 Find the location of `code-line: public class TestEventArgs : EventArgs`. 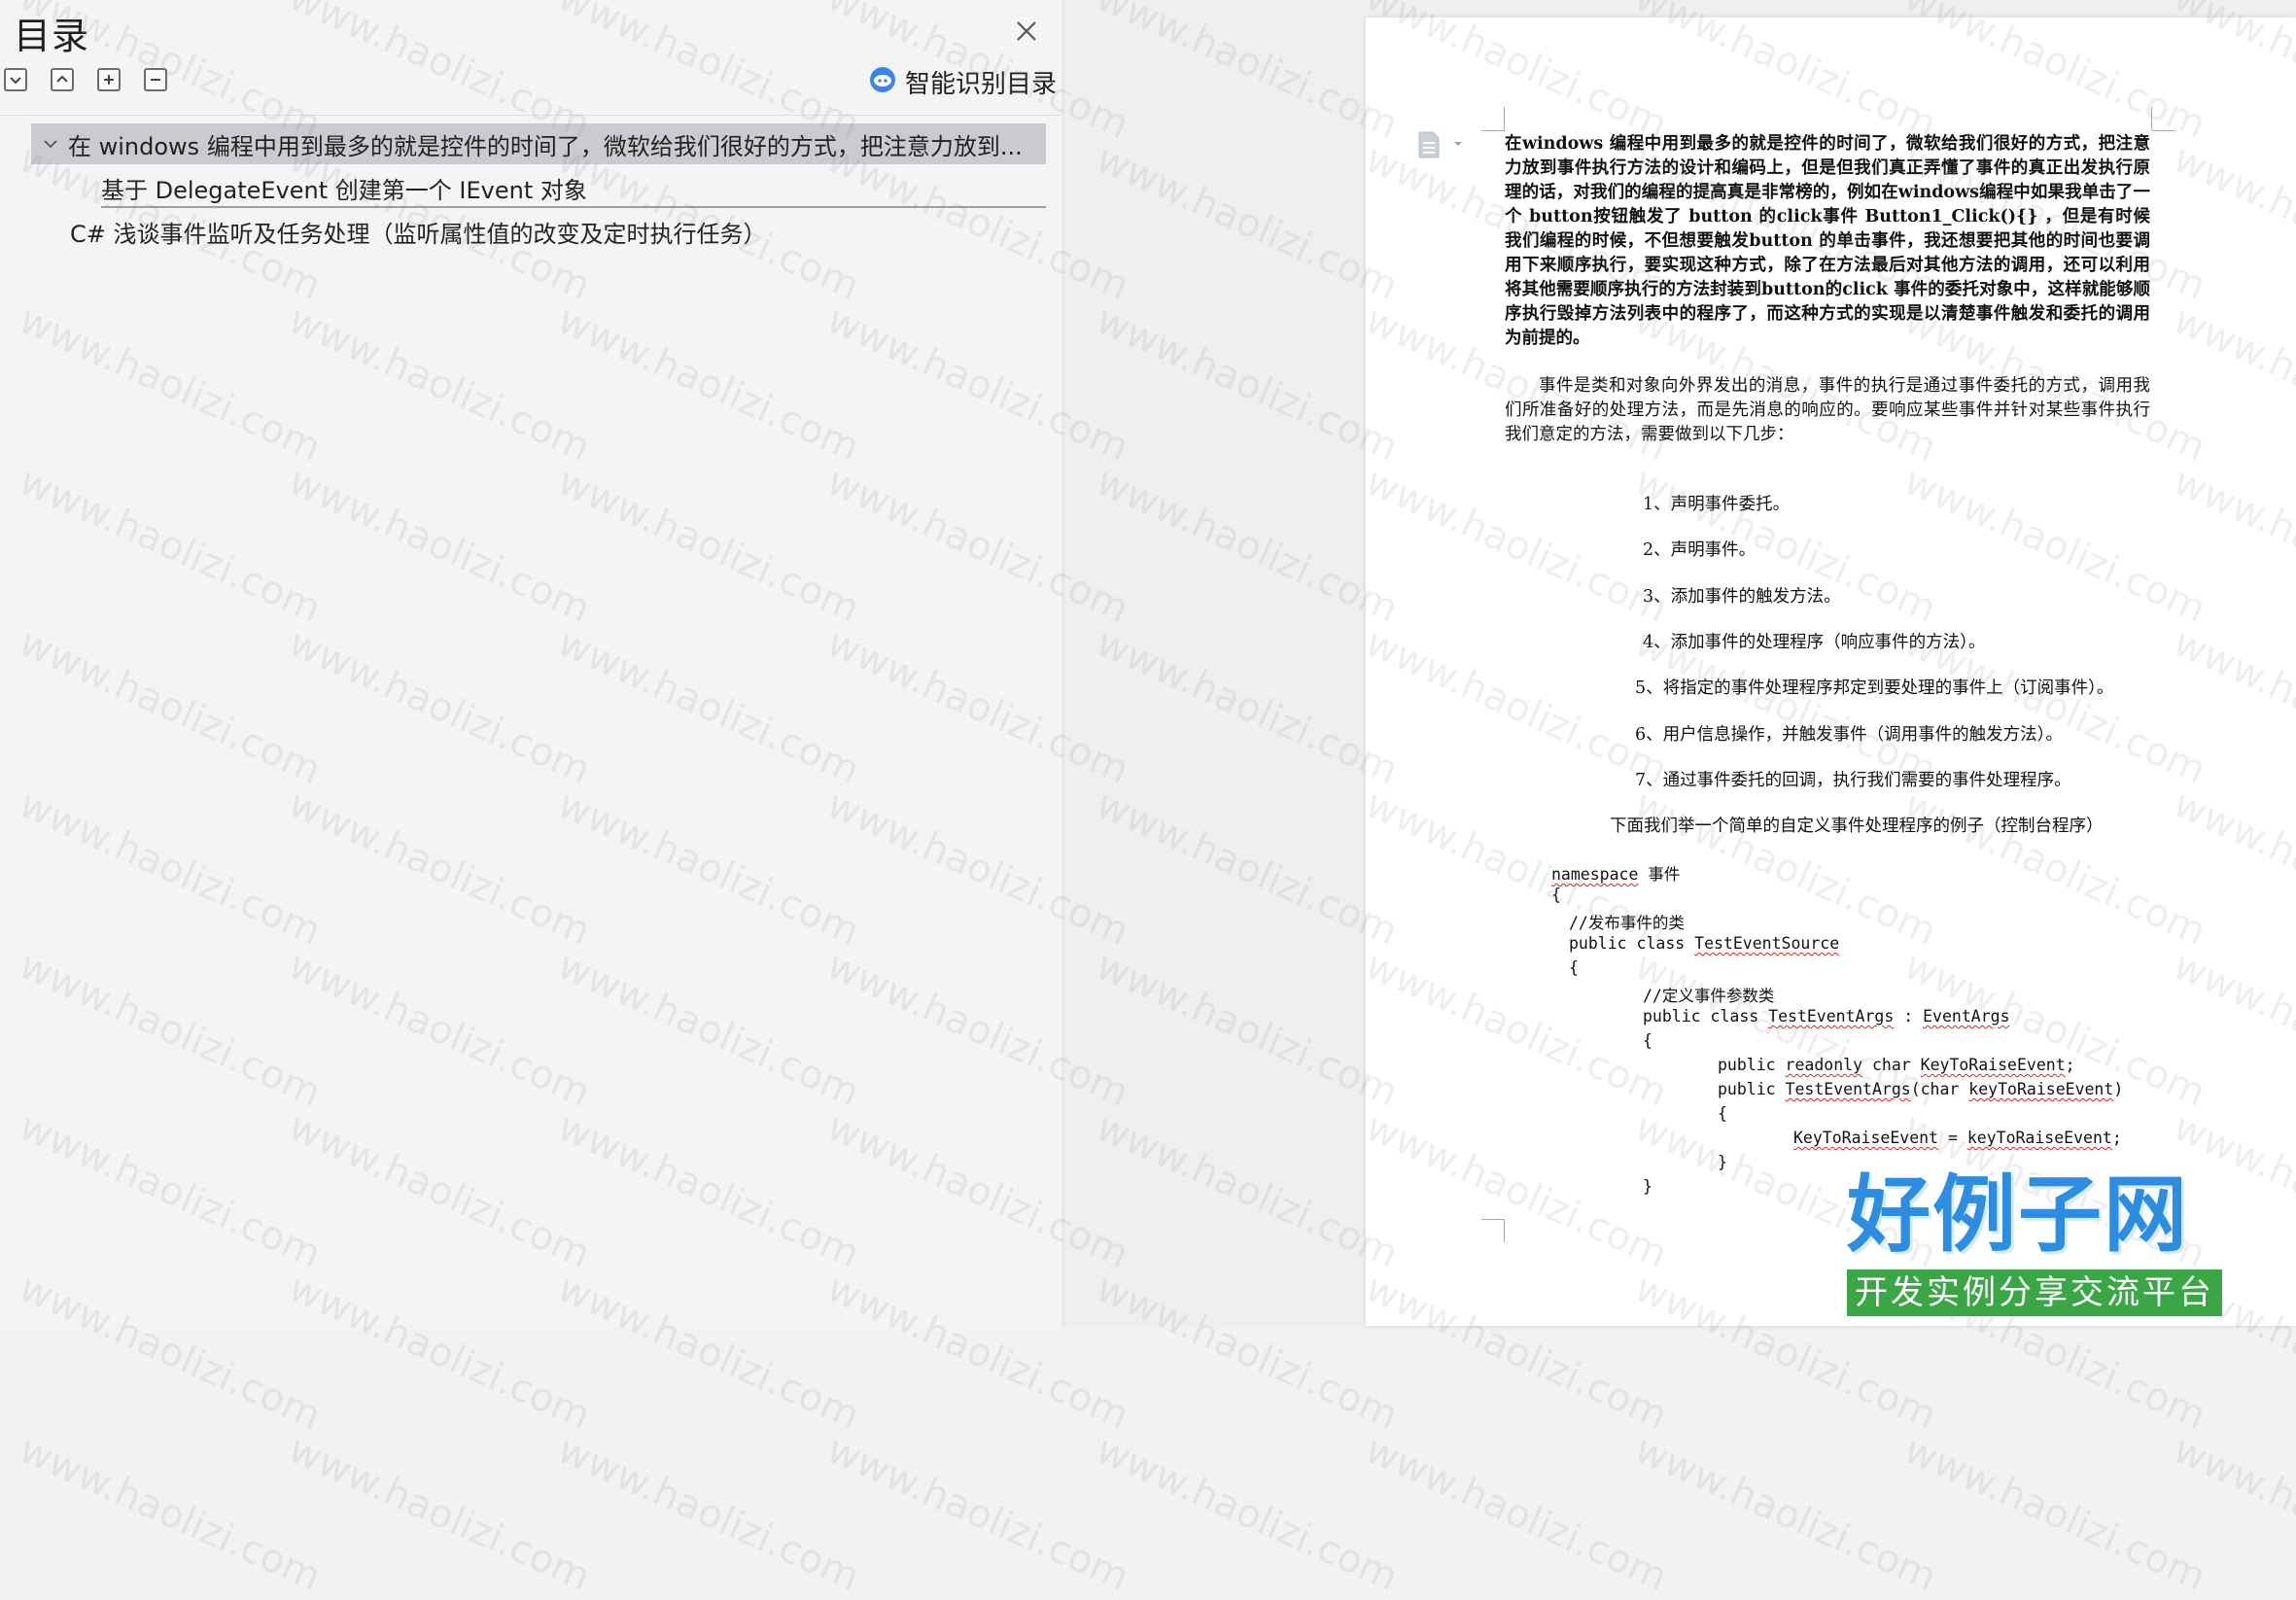

code-line: public class TestEventArgs : EventArgs is located at coordinates (1826, 1016).